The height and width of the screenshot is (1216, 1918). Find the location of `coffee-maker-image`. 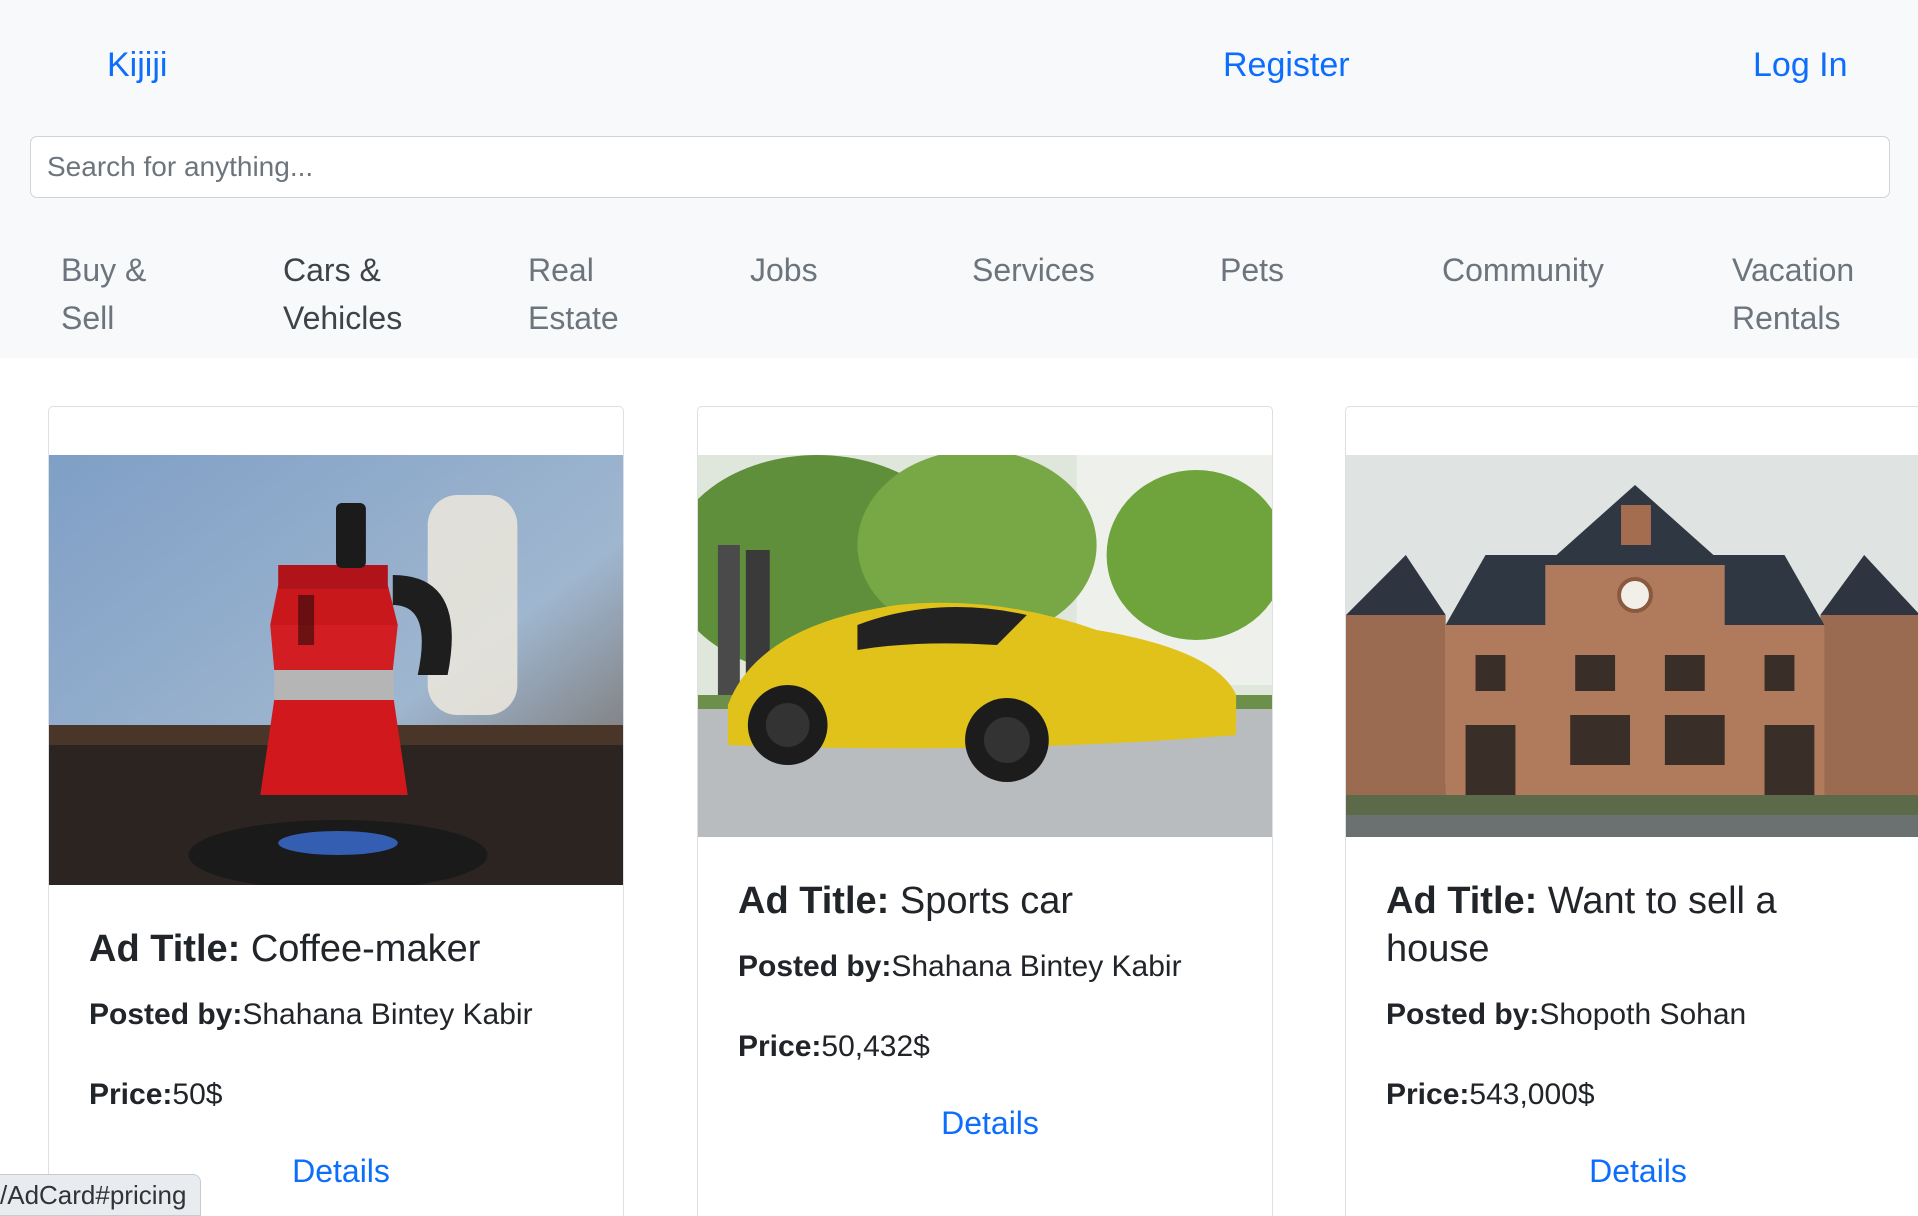

coffee-maker-image is located at coordinates (336, 670).